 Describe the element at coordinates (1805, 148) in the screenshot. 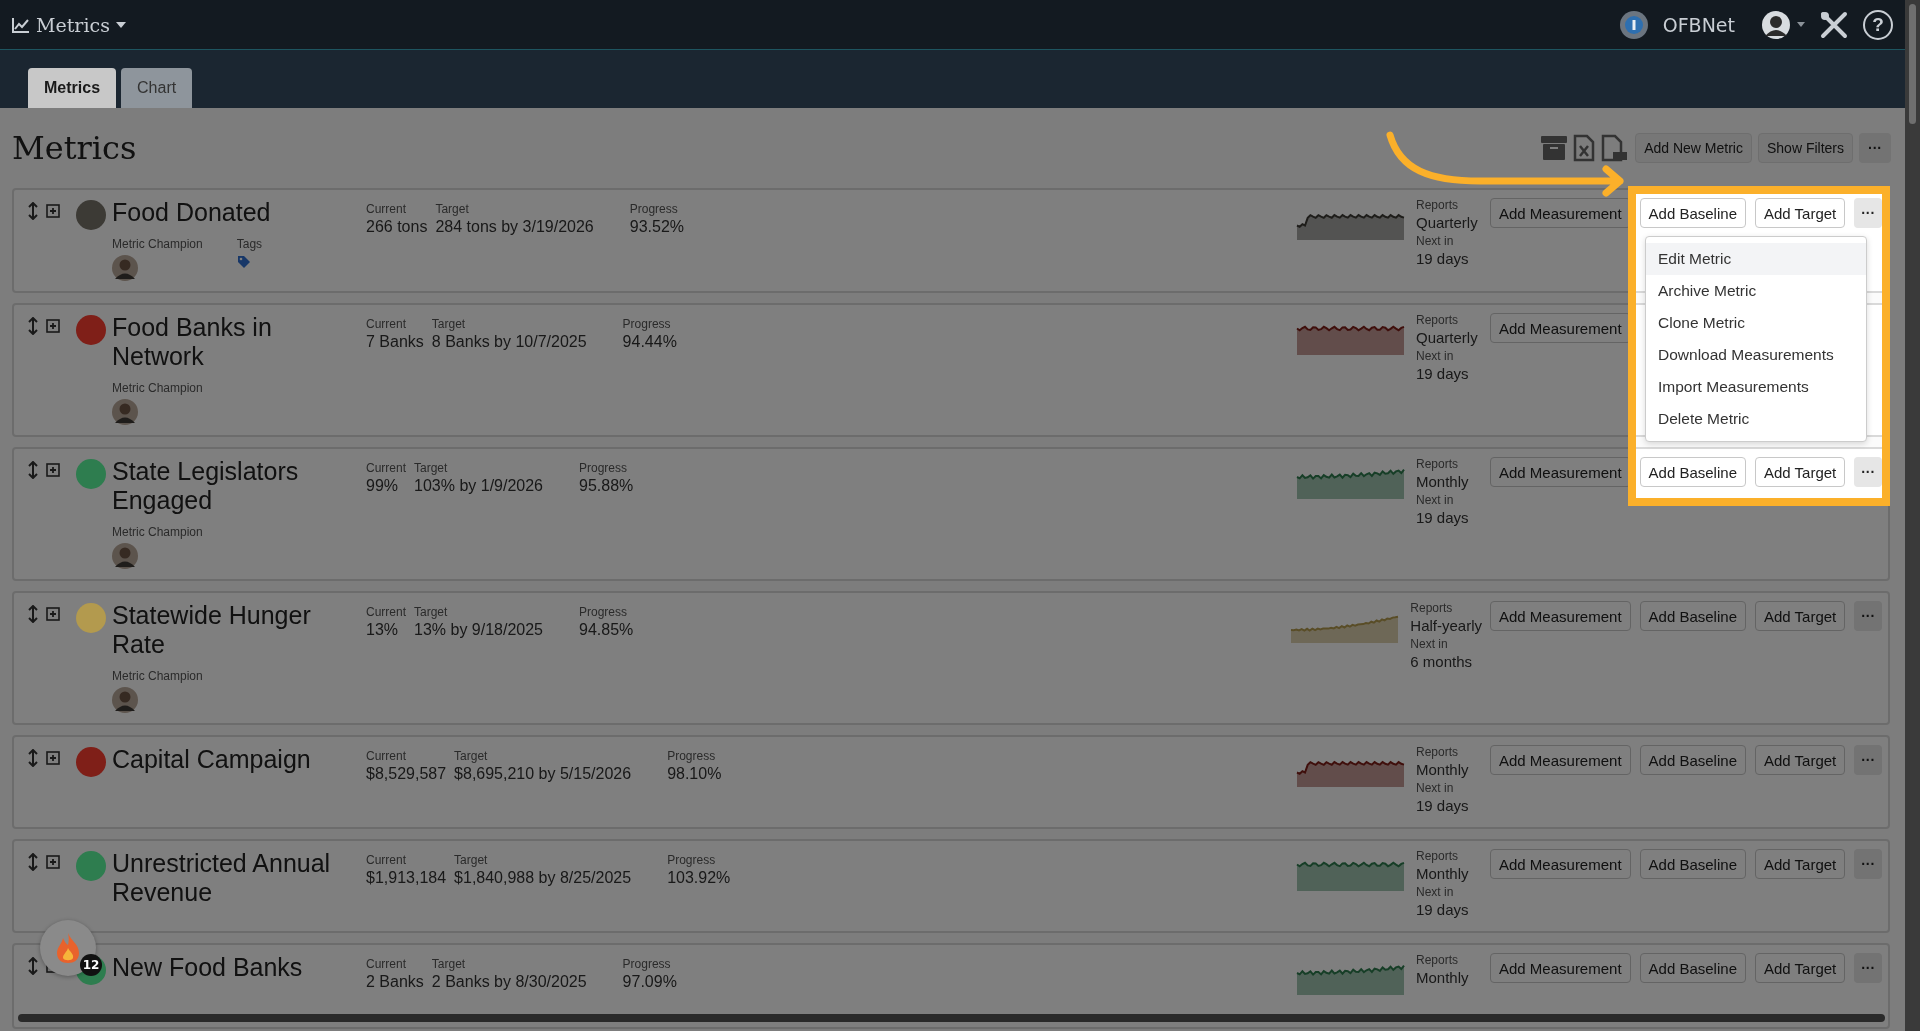

I see `toolbar-button: Show Filters` at that location.